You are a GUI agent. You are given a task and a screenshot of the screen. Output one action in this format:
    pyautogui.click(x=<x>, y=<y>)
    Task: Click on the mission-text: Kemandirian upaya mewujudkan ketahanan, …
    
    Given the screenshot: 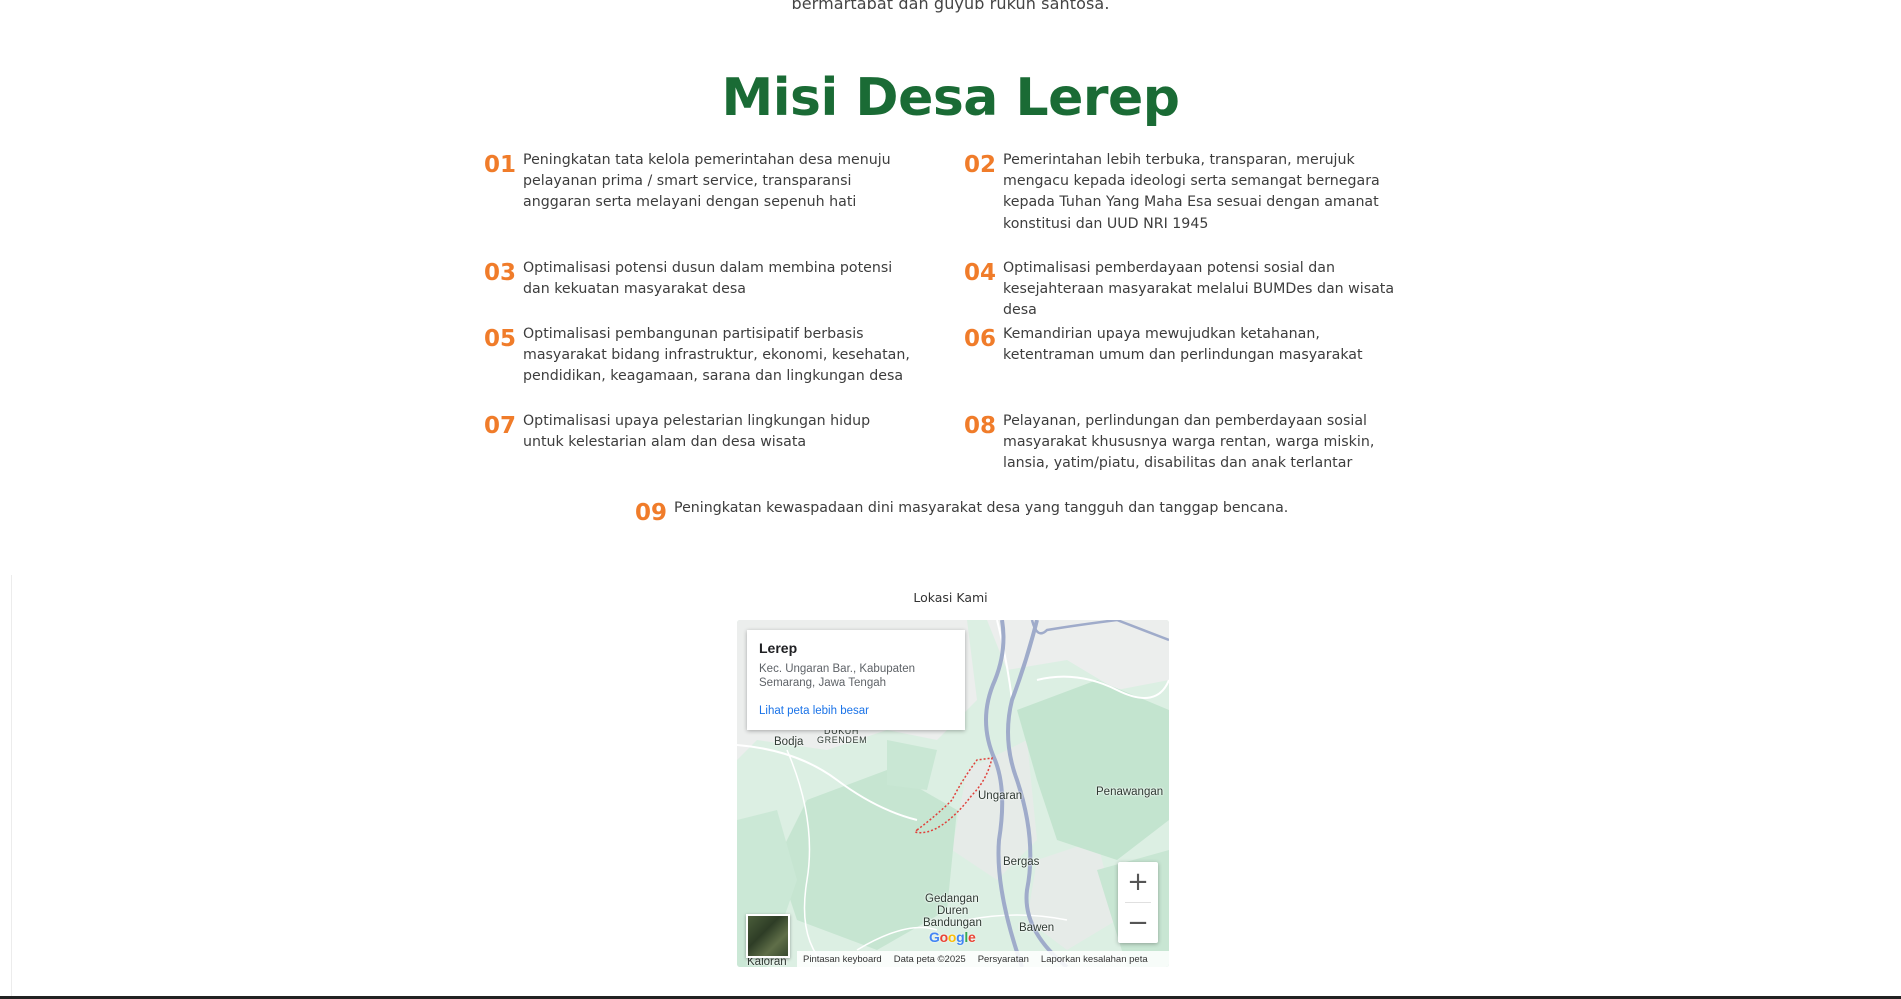 What is the action you would take?
    pyautogui.click(x=1183, y=345)
    